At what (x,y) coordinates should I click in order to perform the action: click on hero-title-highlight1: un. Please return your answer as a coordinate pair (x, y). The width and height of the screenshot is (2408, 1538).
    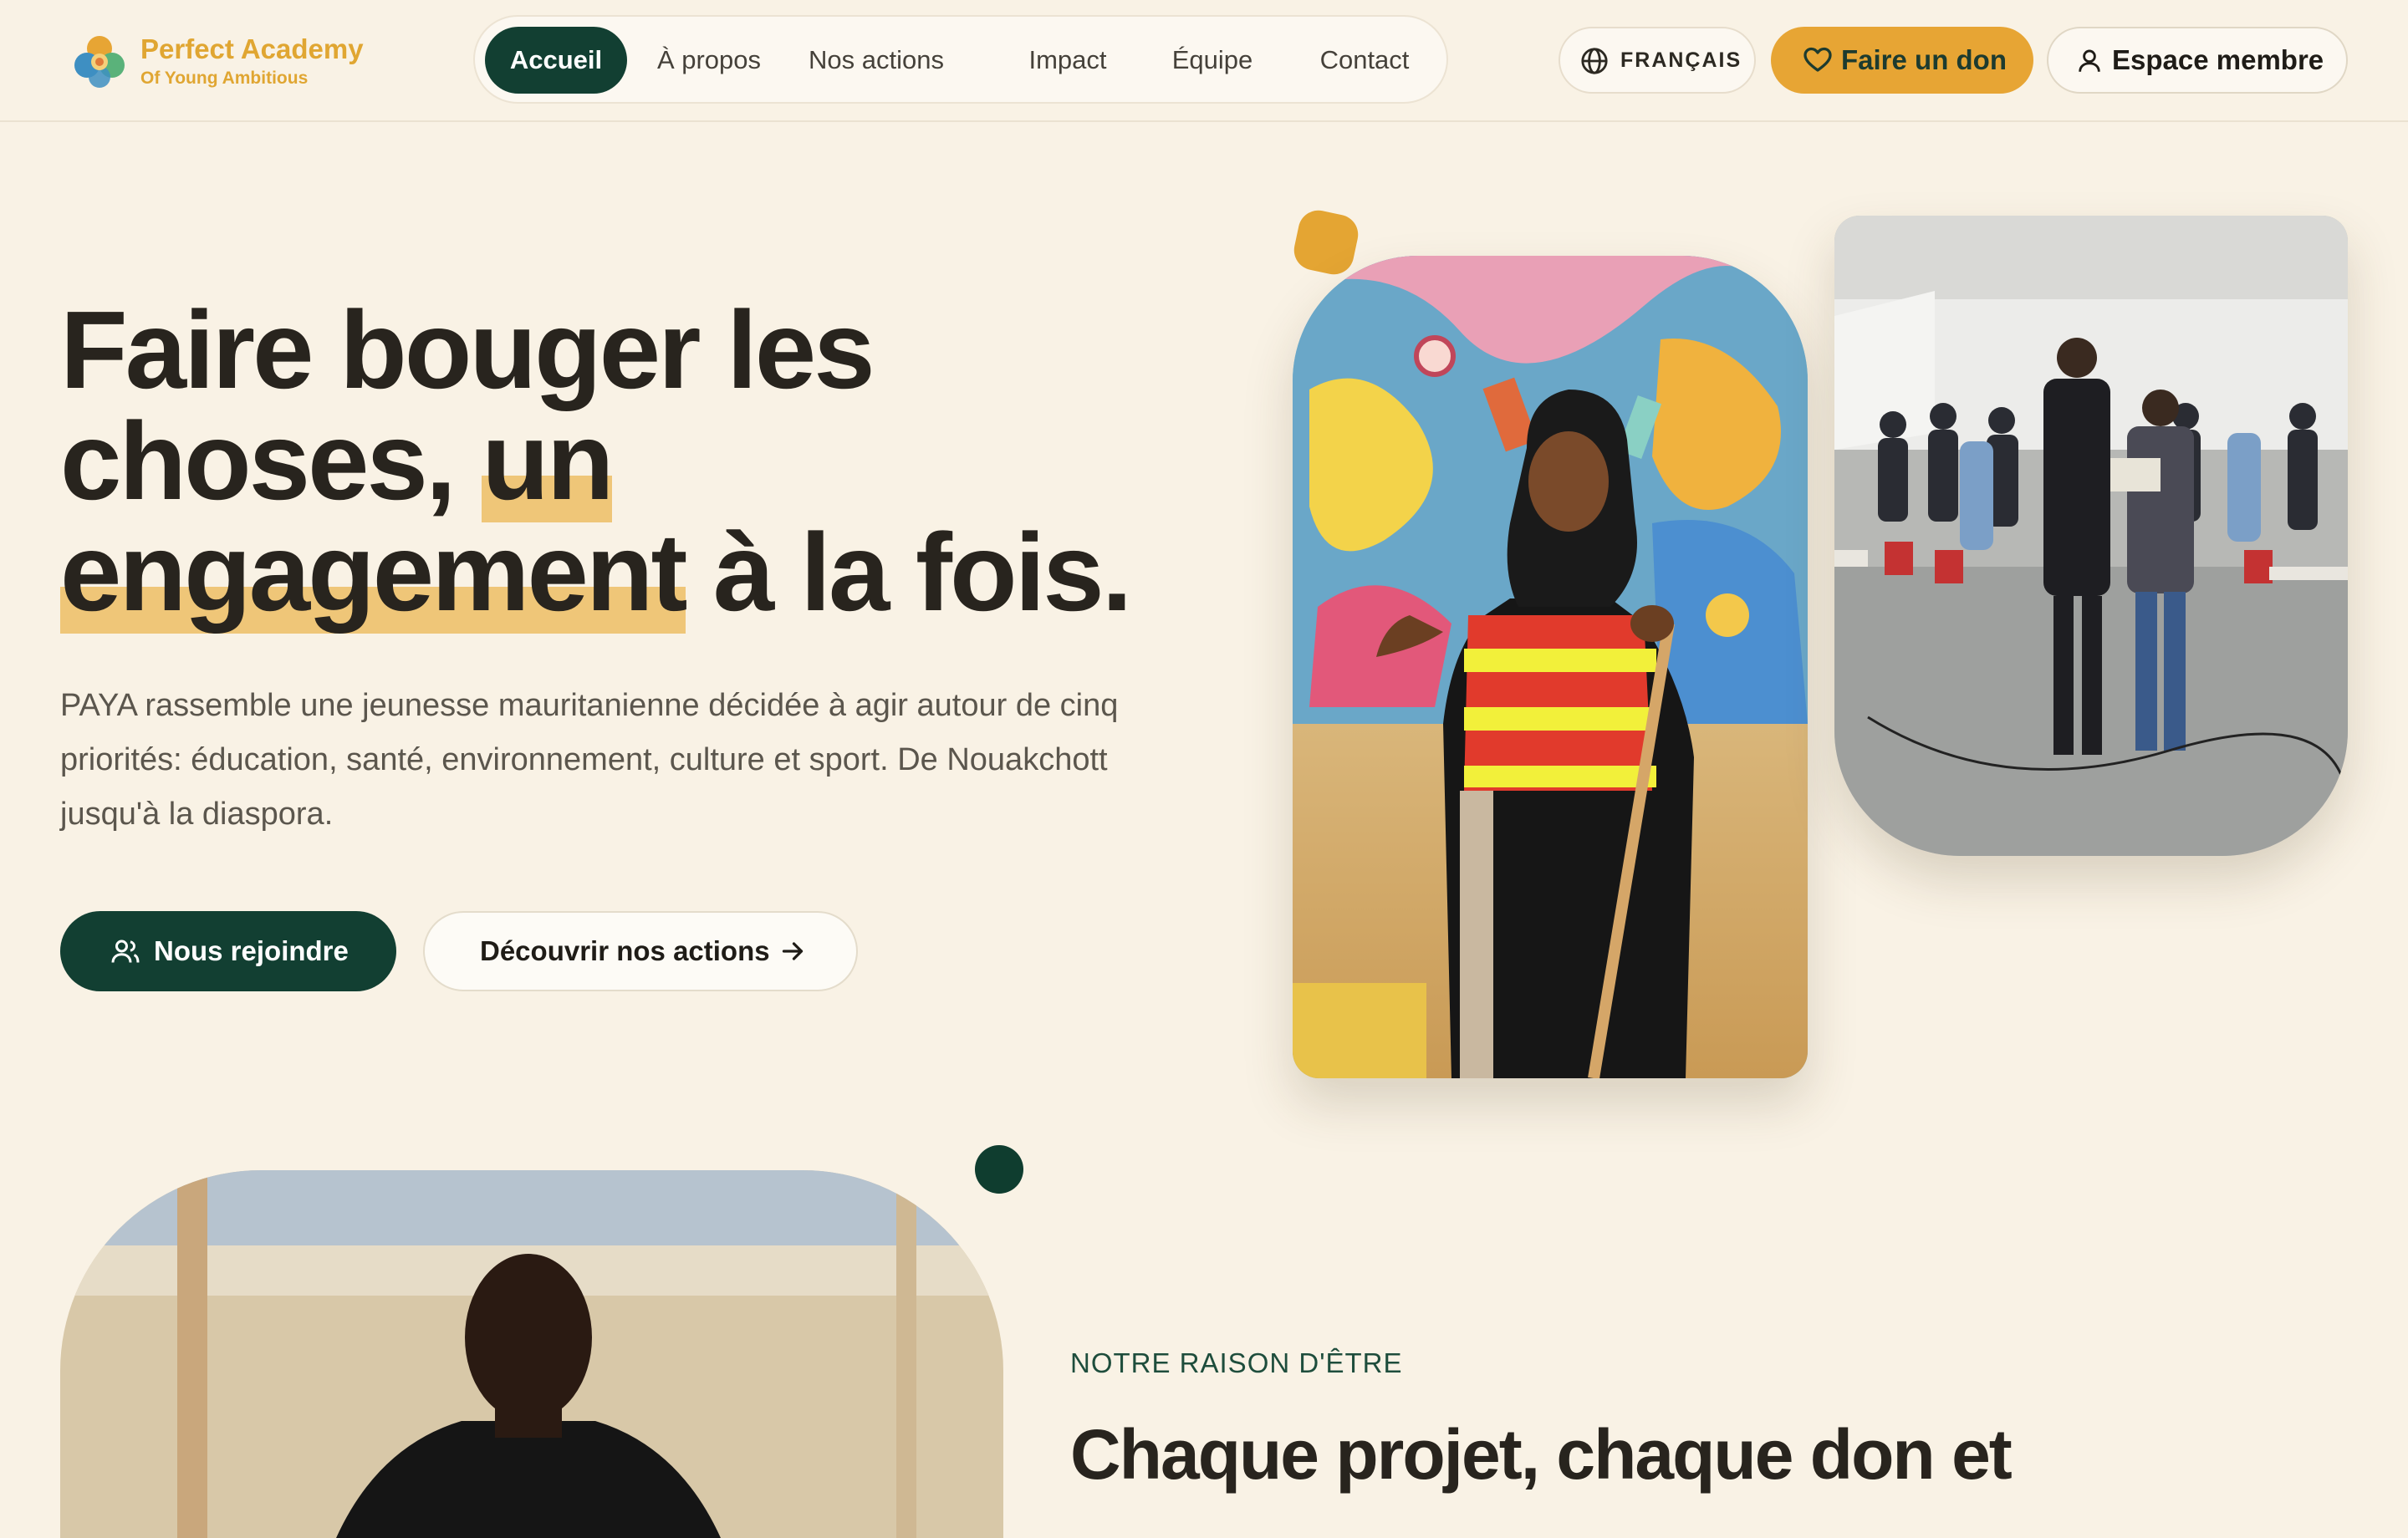
    Looking at the image, I should click on (548, 461).